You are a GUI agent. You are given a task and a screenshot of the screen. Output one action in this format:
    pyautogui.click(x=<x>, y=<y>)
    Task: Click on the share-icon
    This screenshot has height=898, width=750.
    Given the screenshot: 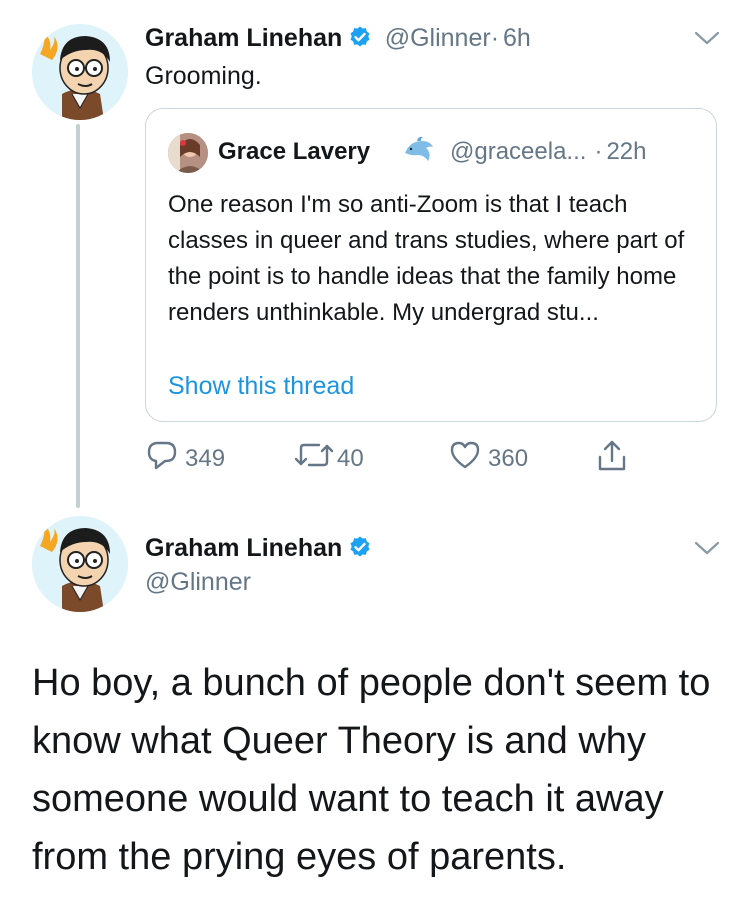 What is the action you would take?
    pyautogui.click(x=615, y=459)
    